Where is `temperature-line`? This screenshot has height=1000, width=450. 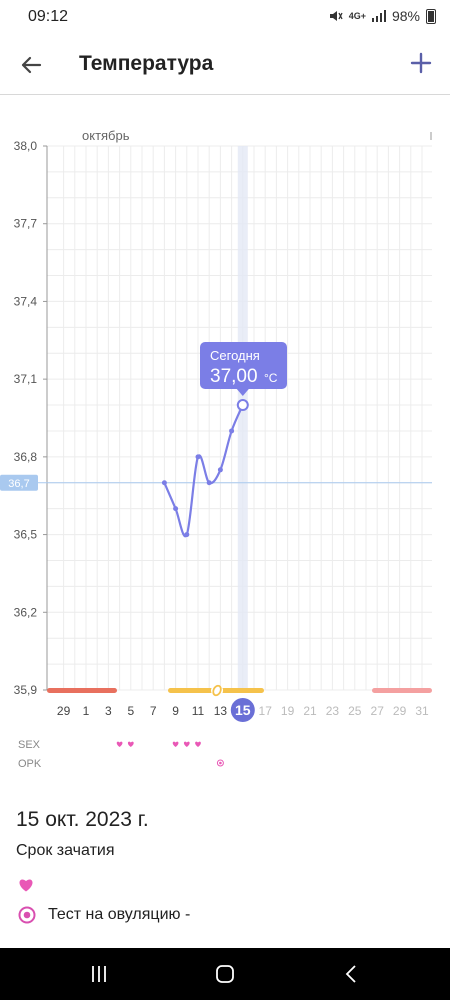
temperature-line is located at coordinates (203, 471).